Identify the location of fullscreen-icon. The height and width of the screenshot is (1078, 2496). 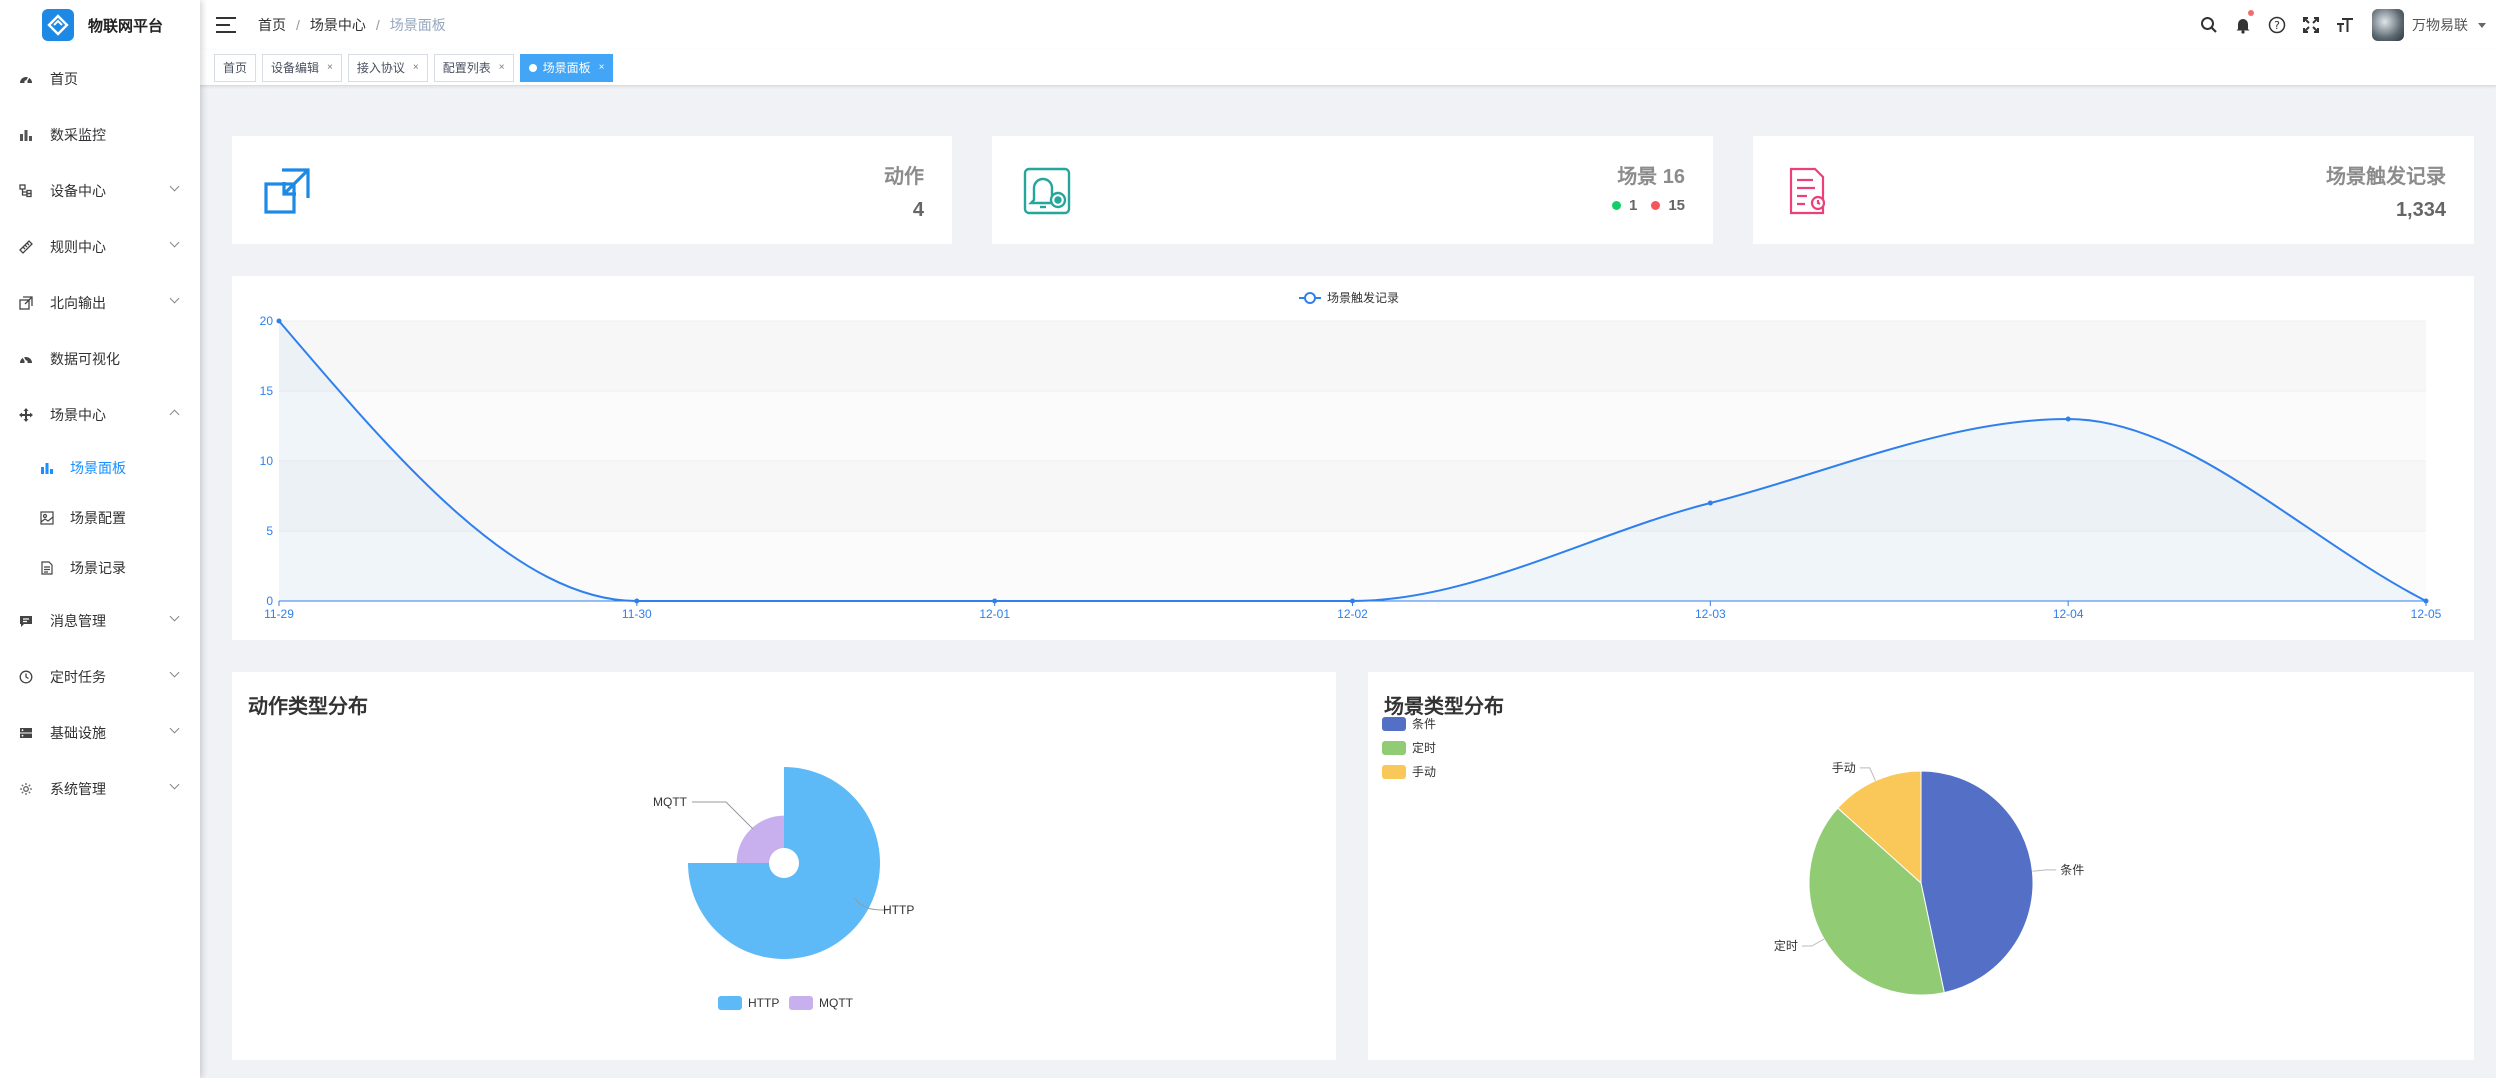
(2311, 25).